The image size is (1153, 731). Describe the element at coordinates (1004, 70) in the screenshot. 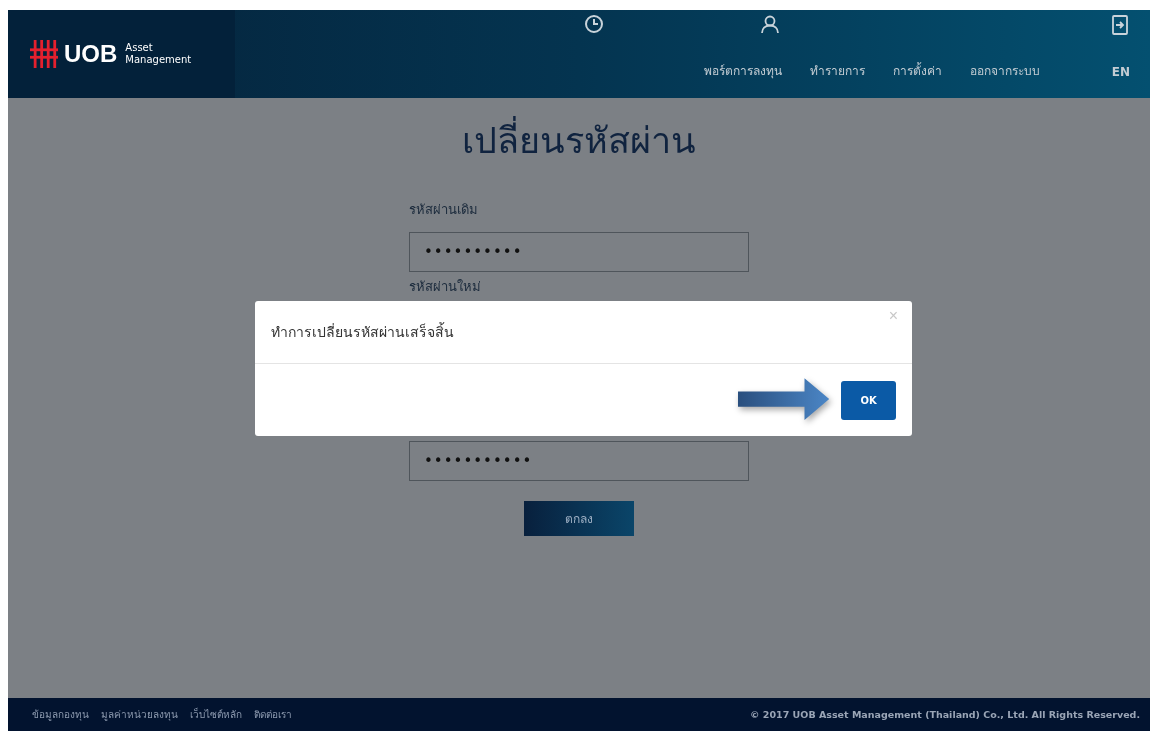

I see `nav-link: ออกจากระบบ` at that location.